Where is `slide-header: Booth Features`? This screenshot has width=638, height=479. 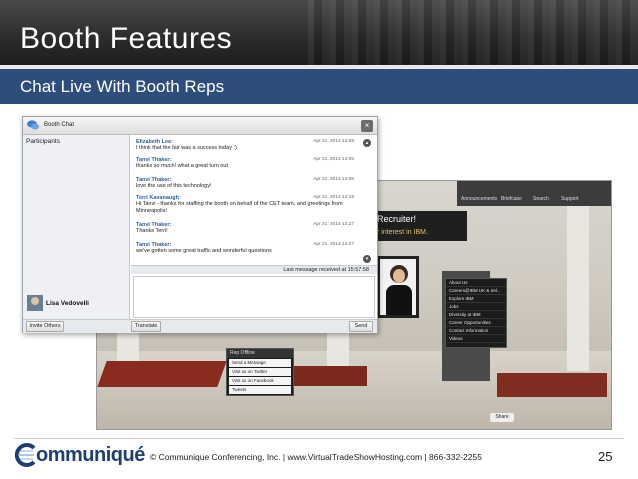 slide-header: Booth Features is located at coordinates (319, 32).